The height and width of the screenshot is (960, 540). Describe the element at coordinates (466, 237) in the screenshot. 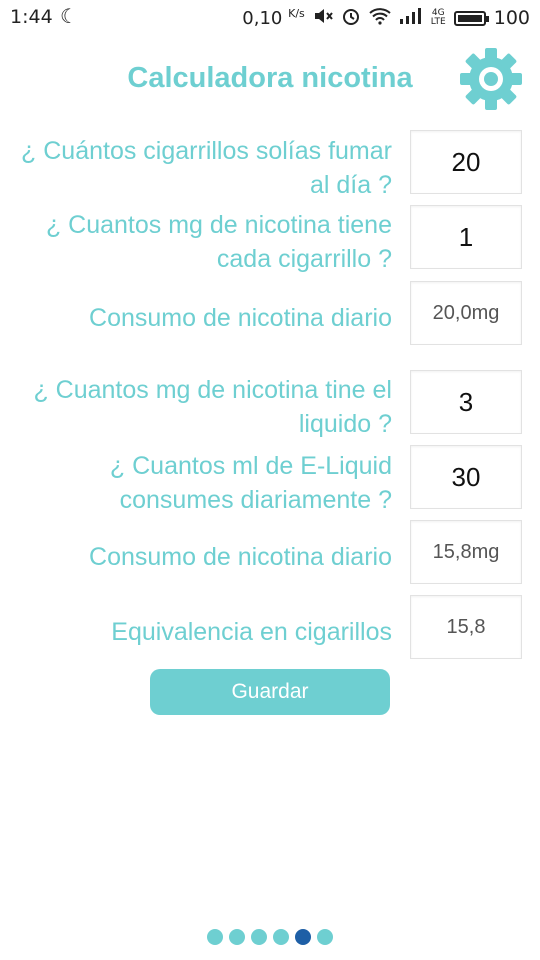

I see `mg-per-cigarette-input: 1` at that location.